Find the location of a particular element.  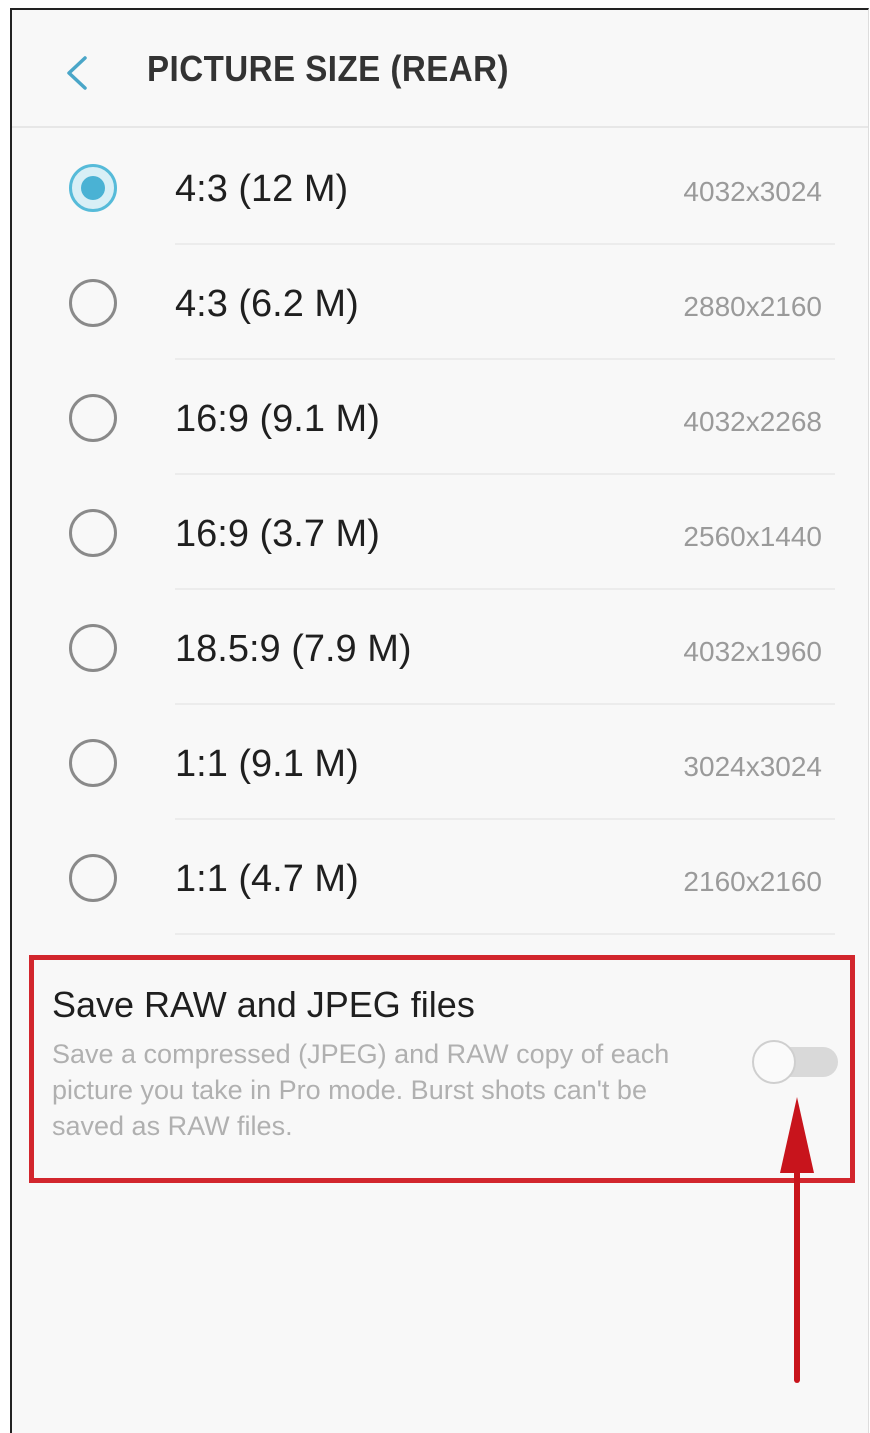

option-label: 18.5:9 (7.9 M) is located at coordinates (293, 649).